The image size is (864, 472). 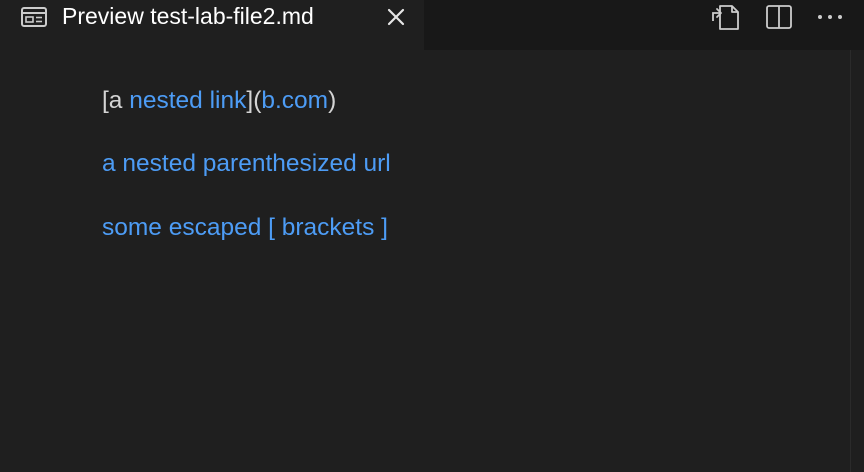 I want to click on link-escaped-brackets: some escaped [ brackets ], so click(x=245, y=227).